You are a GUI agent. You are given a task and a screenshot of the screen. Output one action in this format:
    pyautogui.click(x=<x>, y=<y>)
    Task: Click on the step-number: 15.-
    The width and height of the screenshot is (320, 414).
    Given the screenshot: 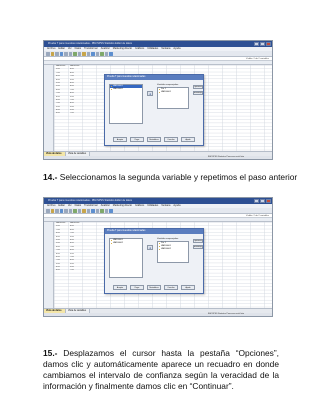 What is the action you would take?
    pyautogui.click(x=50, y=353)
    